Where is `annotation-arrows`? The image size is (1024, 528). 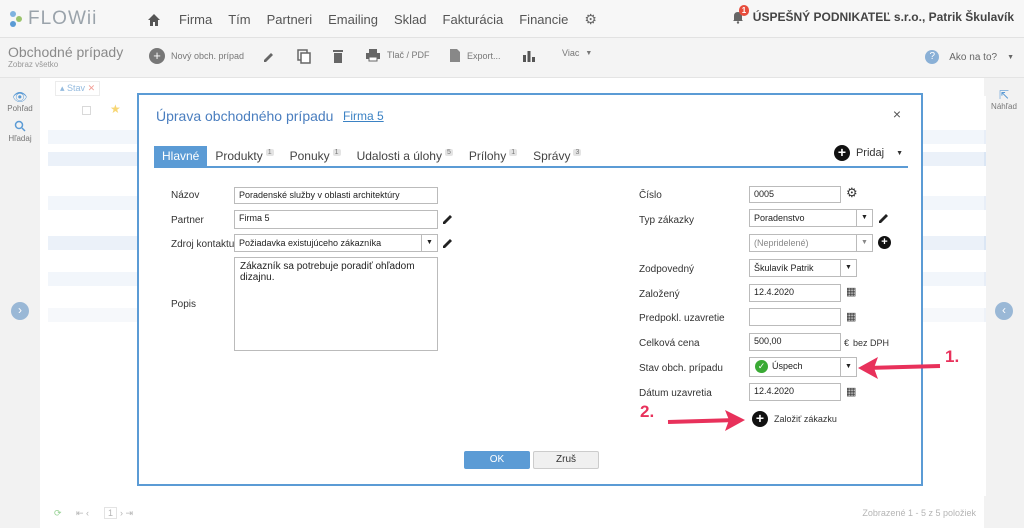
annotation-arrows is located at coordinates (804, 394).